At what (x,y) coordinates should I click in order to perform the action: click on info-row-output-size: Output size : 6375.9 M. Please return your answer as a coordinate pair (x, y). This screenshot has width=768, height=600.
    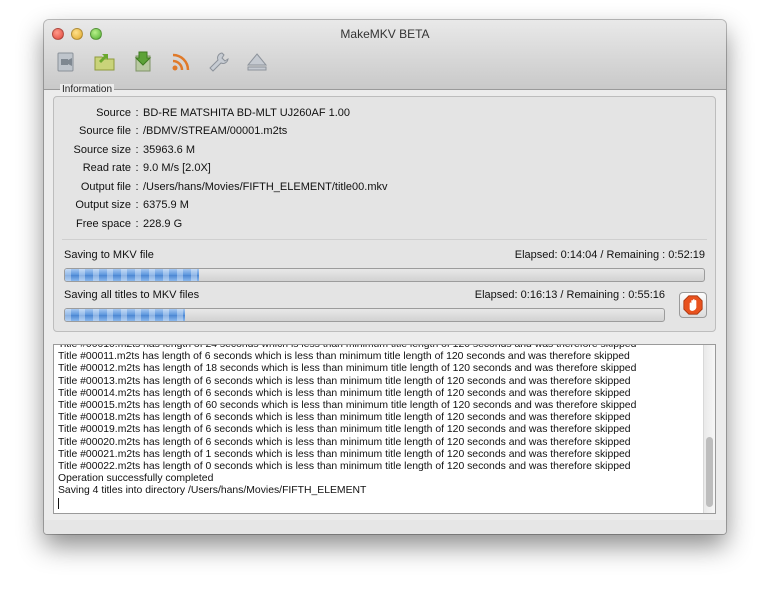
    Looking at the image, I should click on (121, 205).